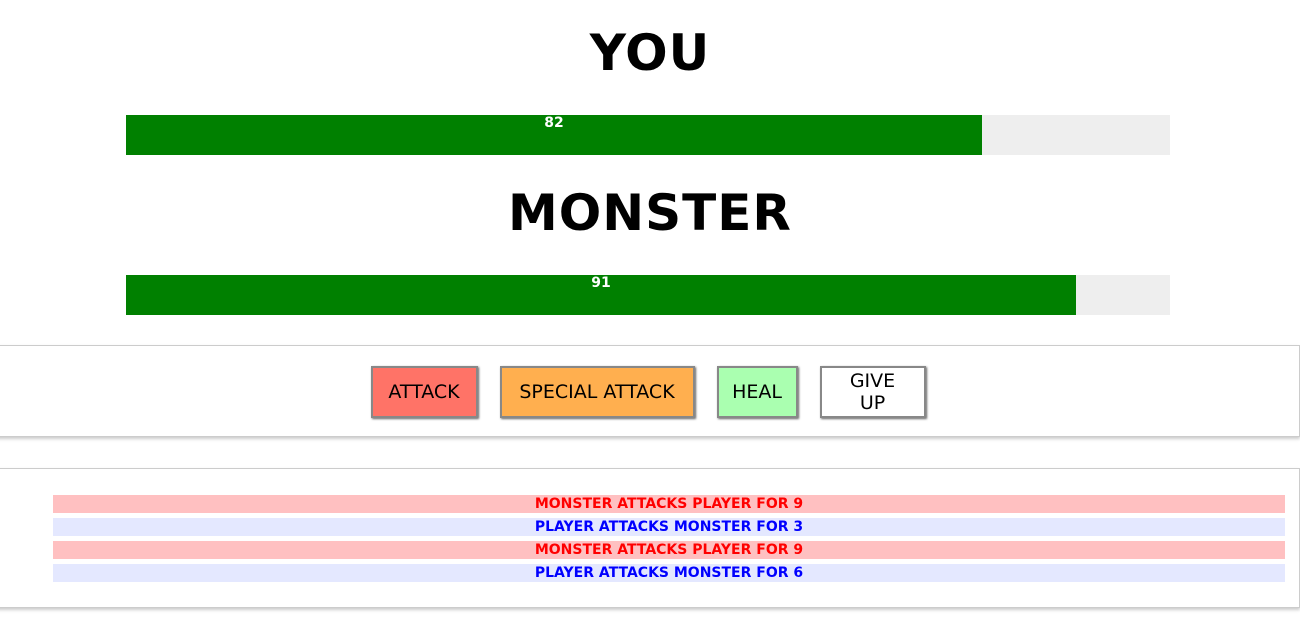  Describe the element at coordinates (650, 53) in the screenshot. I see `player-title: YOU` at that location.